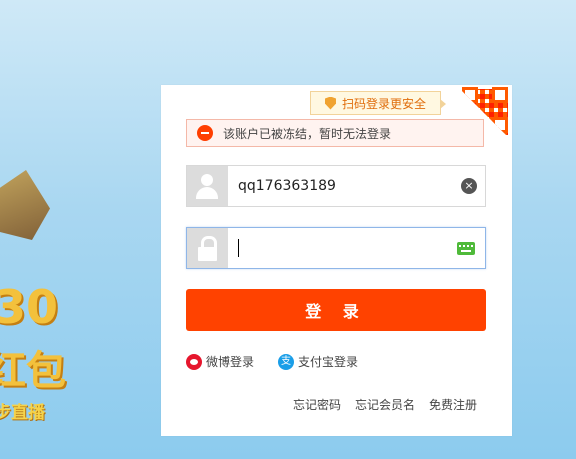  Describe the element at coordinates (330, 103) in the screenshot. I see `shield-icon` at that location.